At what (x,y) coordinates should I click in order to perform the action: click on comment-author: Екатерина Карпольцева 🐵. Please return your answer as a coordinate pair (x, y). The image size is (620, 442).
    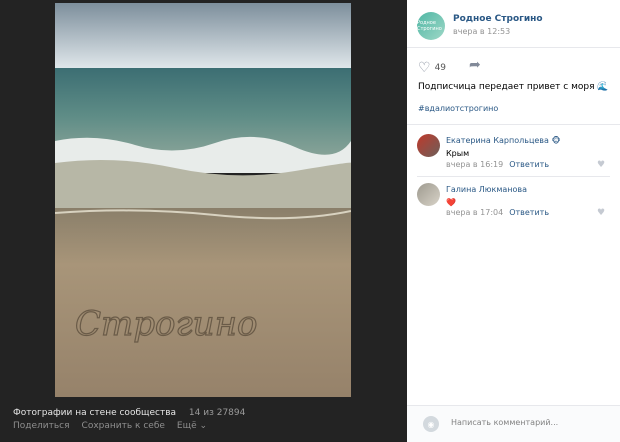
    Looking at the image, I should click on (503, 140).